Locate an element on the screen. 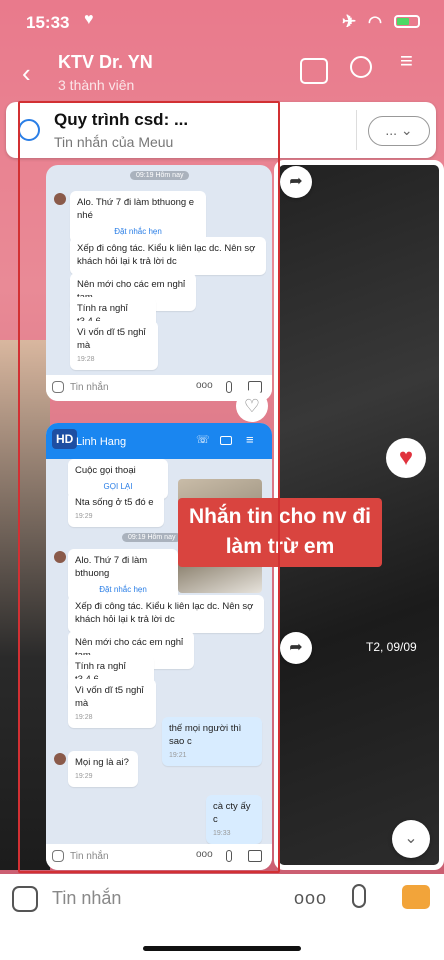 Image resolution: width=444 pixels, height=960 pixels. gallery-icon is located at coordinates (416, 897).